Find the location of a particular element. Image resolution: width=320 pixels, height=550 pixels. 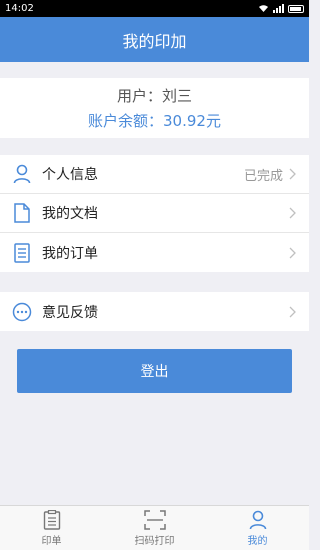

tab-scan-print: 扫码打印 is located at coordinates (154, 528).